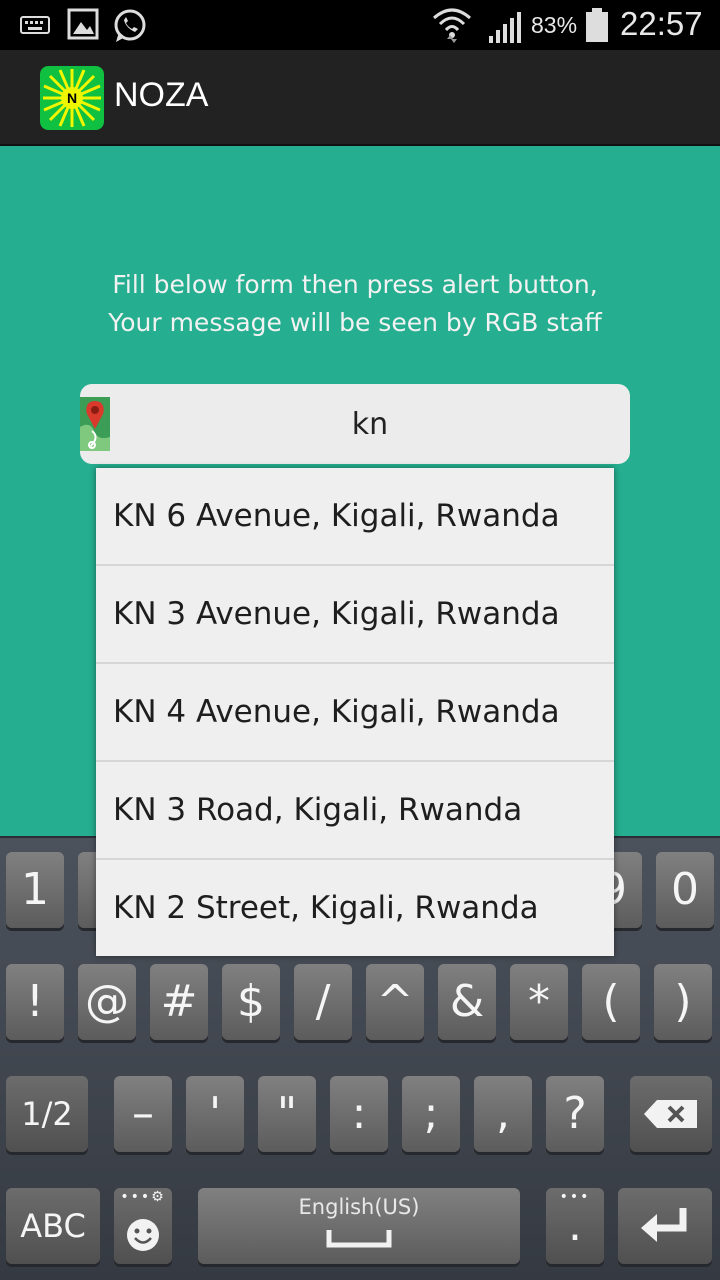  I want to click on key-0: 0, so click(685, 890).